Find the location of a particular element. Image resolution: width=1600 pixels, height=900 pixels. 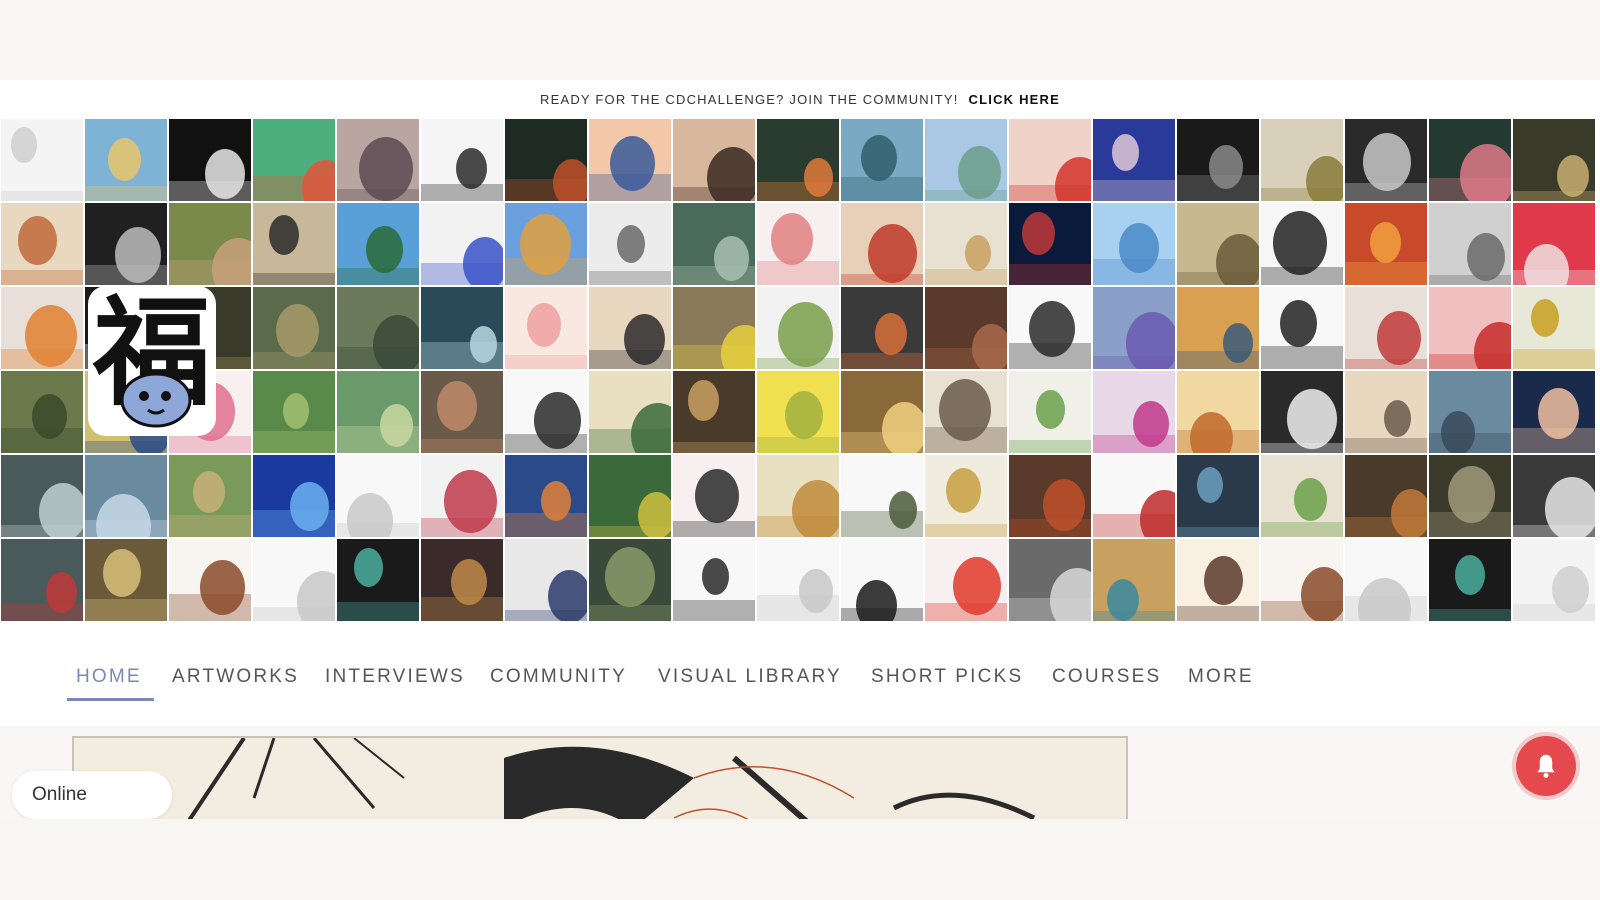

nav-tab-home: HOME is located at coordinates (109, 677).